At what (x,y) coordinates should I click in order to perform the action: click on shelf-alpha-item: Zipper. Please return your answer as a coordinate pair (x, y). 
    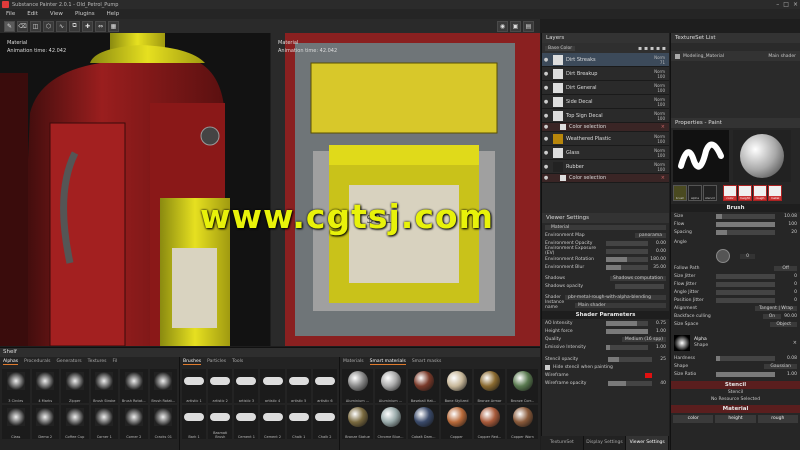
    Looking at the image, I should click on (75, 386).